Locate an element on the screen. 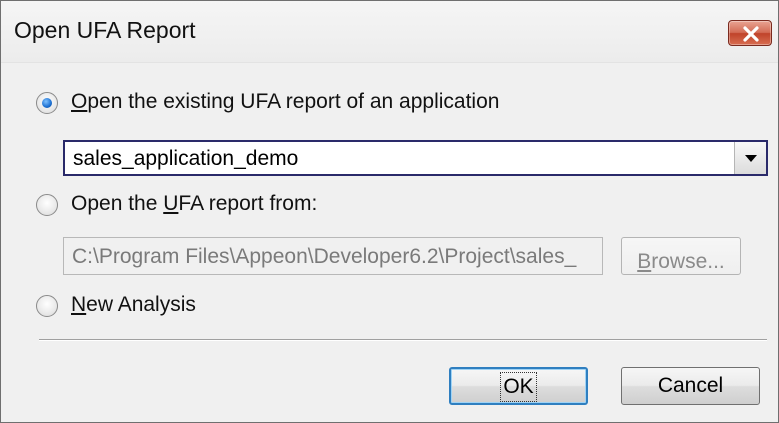  radio-report-from-file-label: Open the UFA report from: is located at coordinates (194, 204).